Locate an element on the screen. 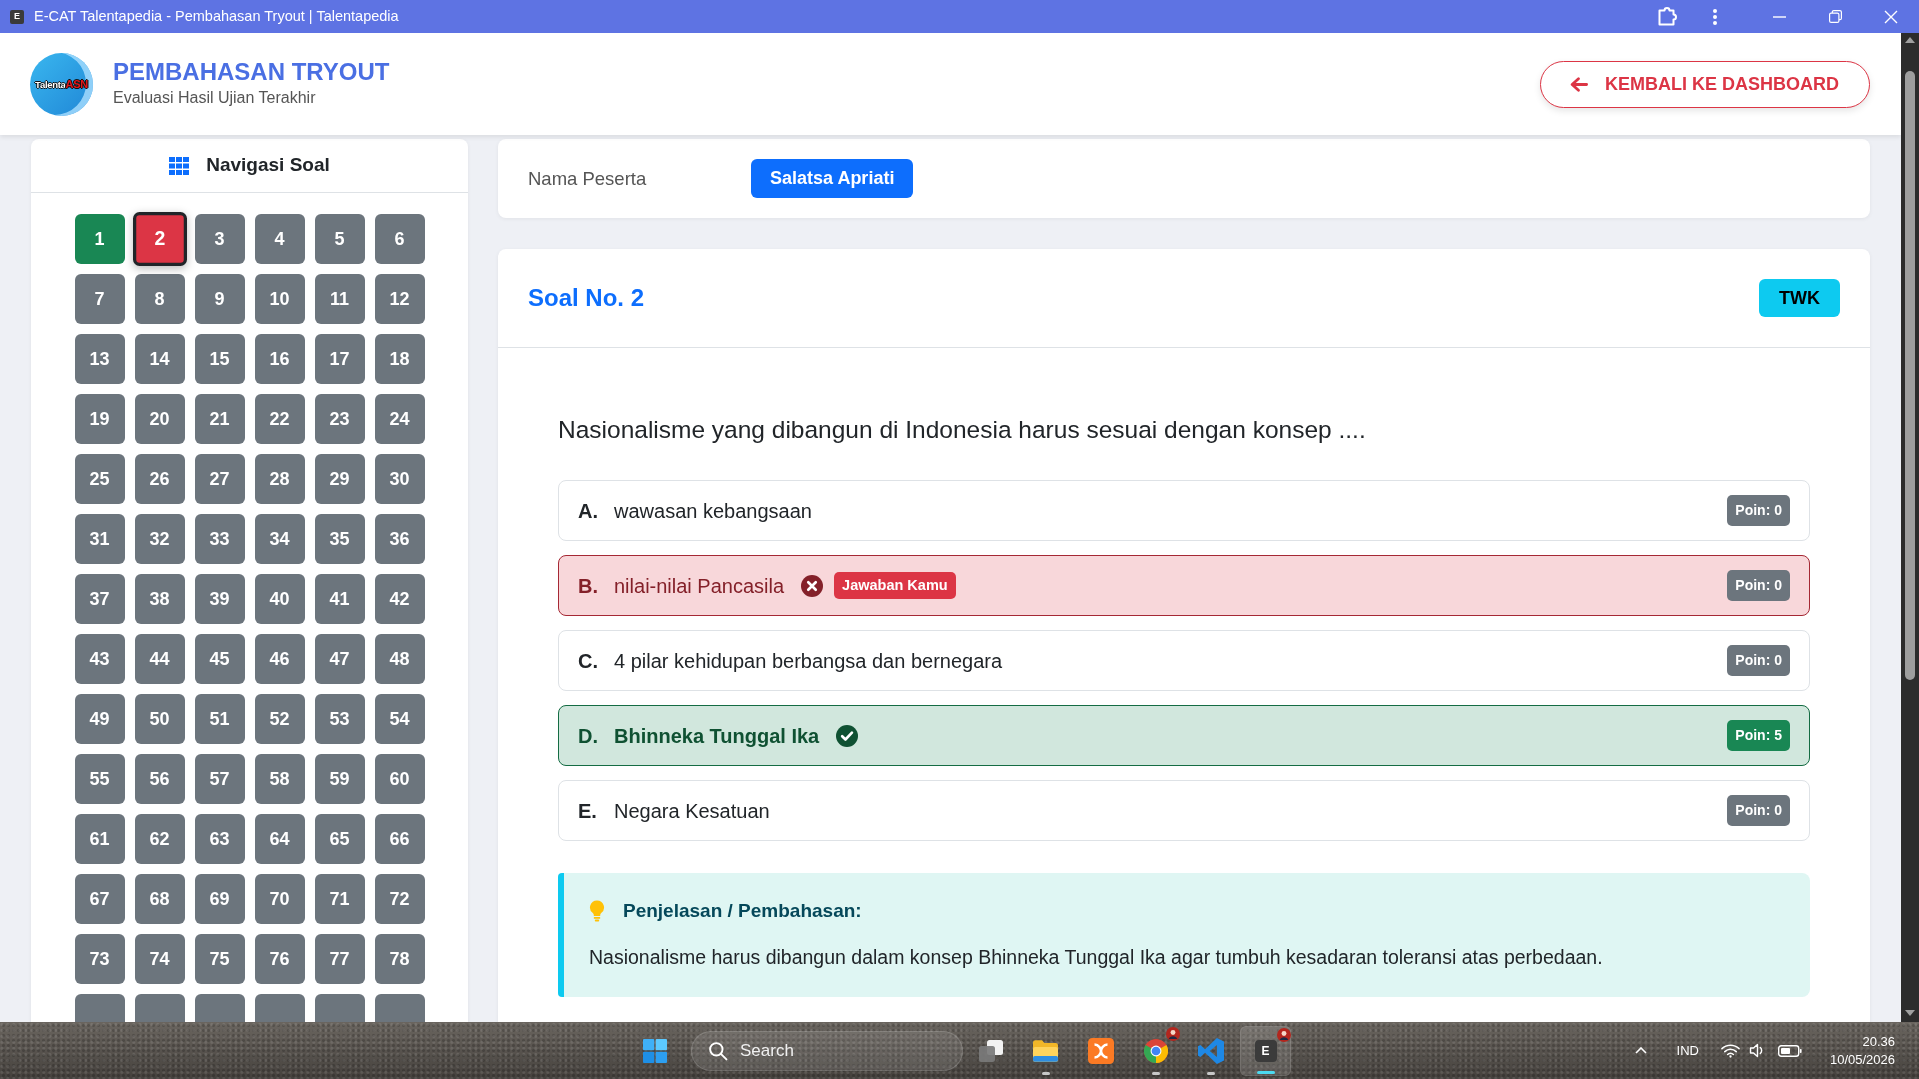  question-number-button: 51 is located at coordinates (219, 719).